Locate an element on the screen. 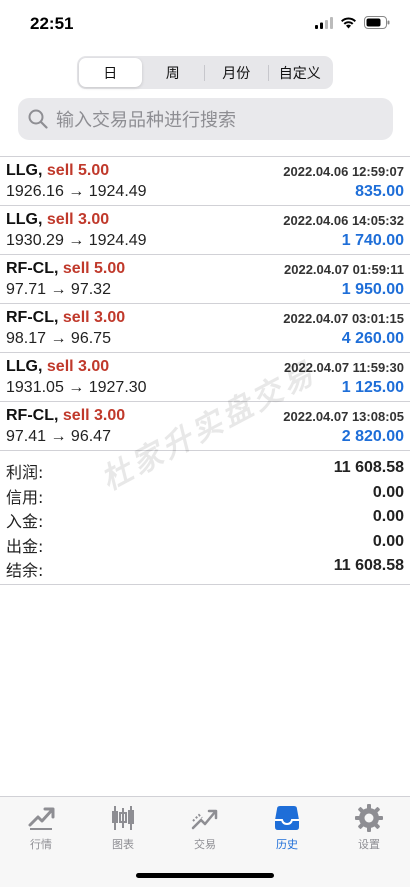 The width and height of the screenshot is (410, 887). order-profit: 2 820.00 is located at coordinates (372, 436).